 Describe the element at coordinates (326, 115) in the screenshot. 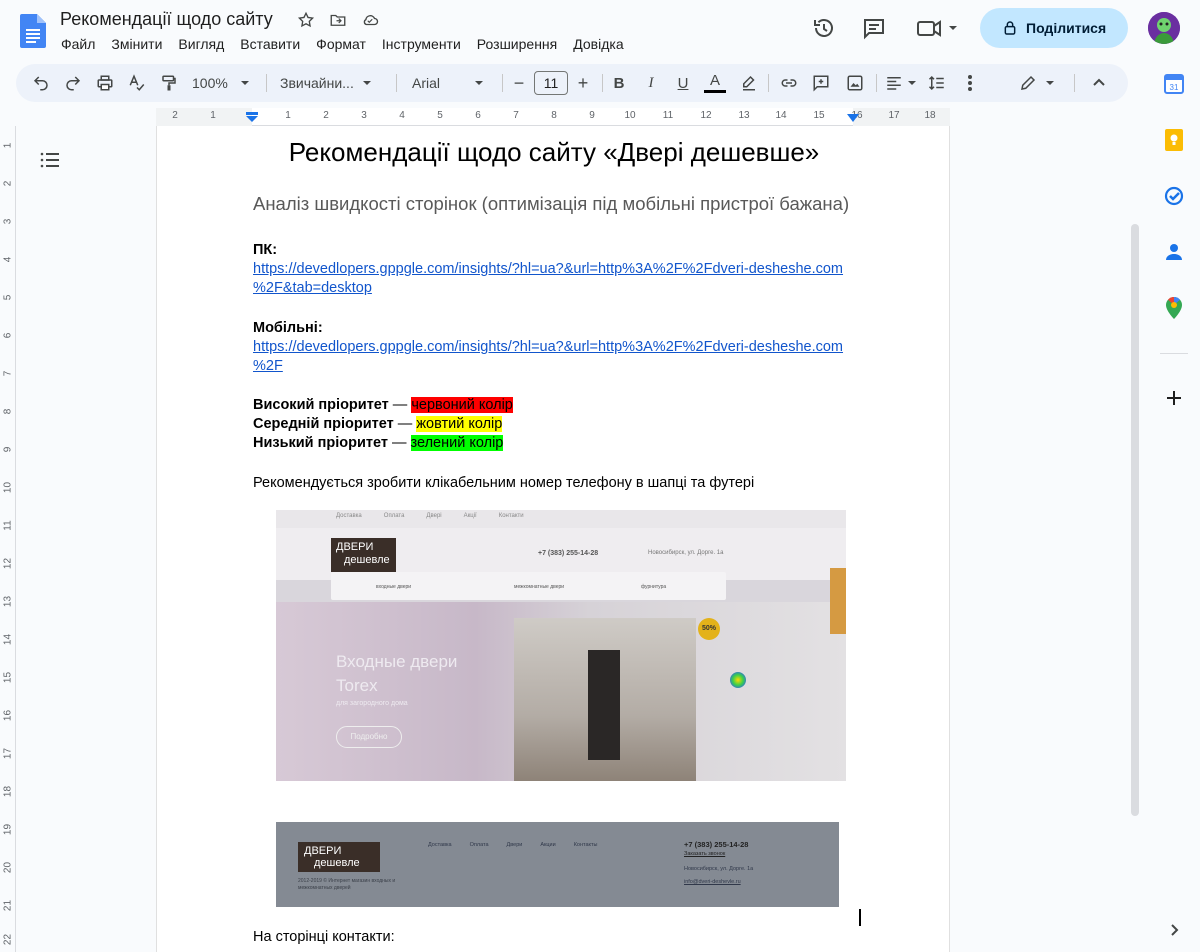

I see `ruler-tick: 2` at that location.